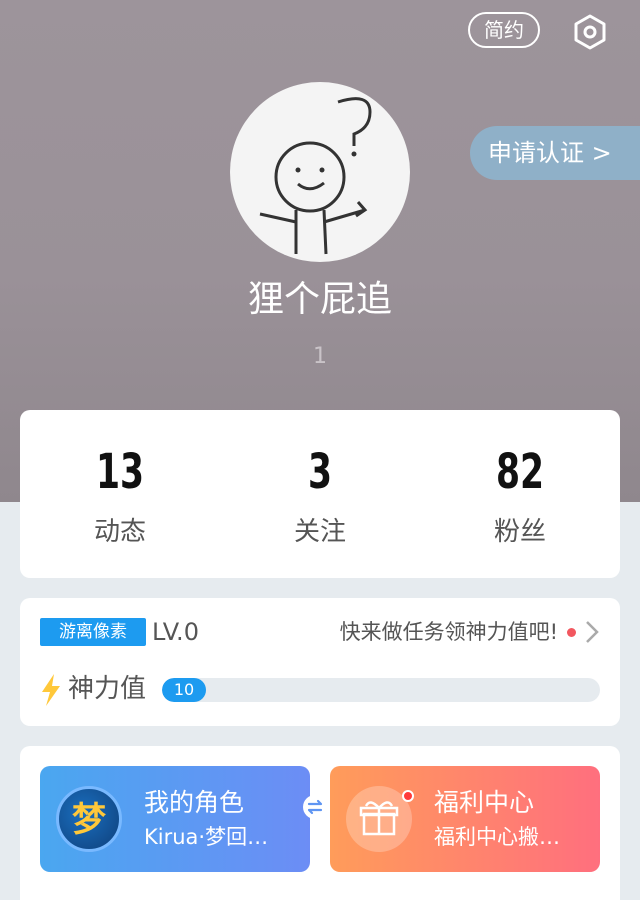 This screenshot has height=900, width=640. What do you see at coordinates (120, 472) in the screenshot?
I see `stat-value: 13` at bounding box center [120, 472].